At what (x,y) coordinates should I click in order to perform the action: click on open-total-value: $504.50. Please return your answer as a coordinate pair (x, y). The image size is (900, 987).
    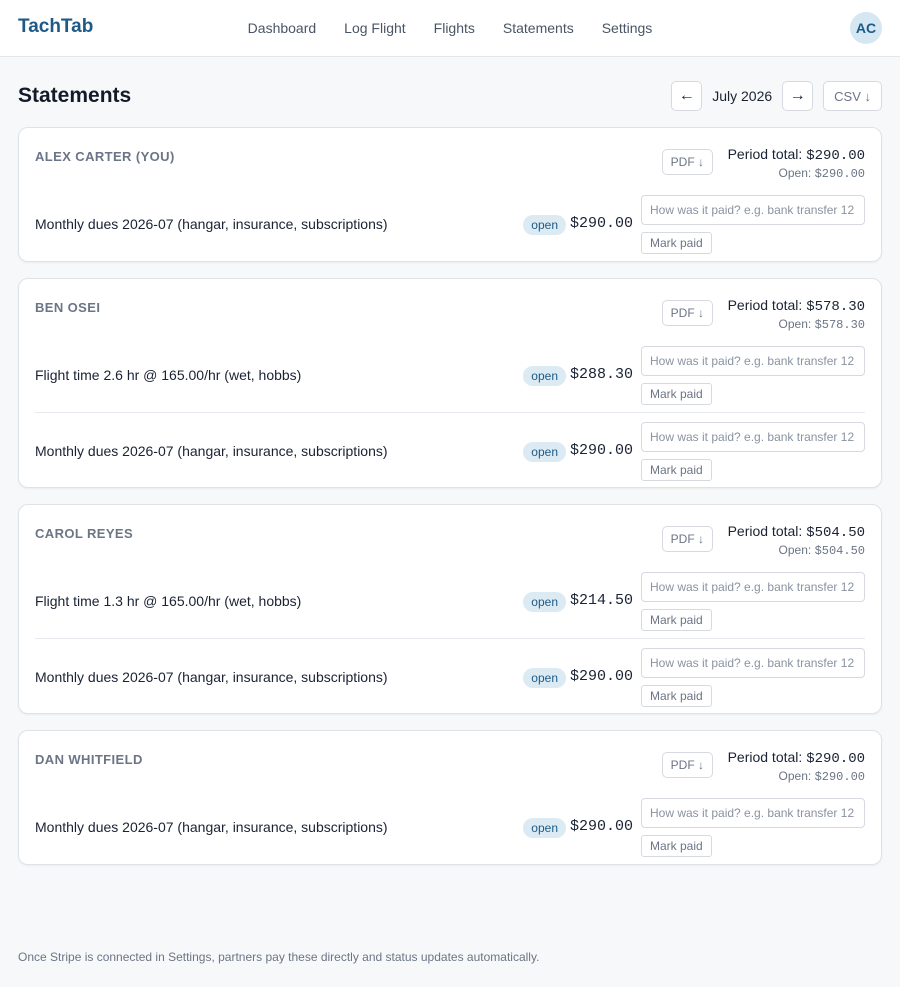
    Looking at the image, I should click on (839, 551).